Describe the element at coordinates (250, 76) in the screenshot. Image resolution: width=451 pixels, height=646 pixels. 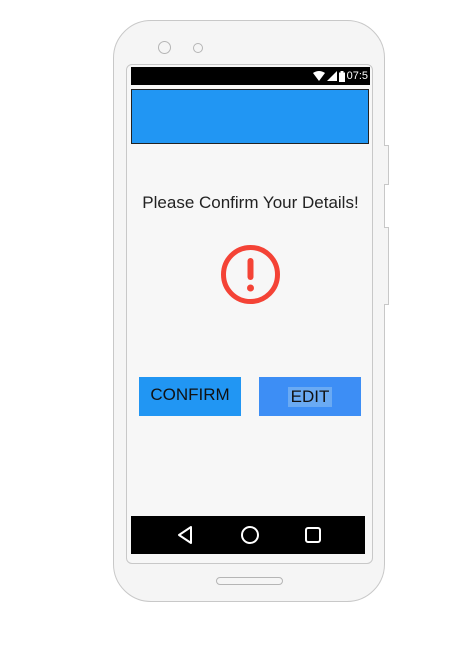
I see `status-bar: 07:5` at that location.